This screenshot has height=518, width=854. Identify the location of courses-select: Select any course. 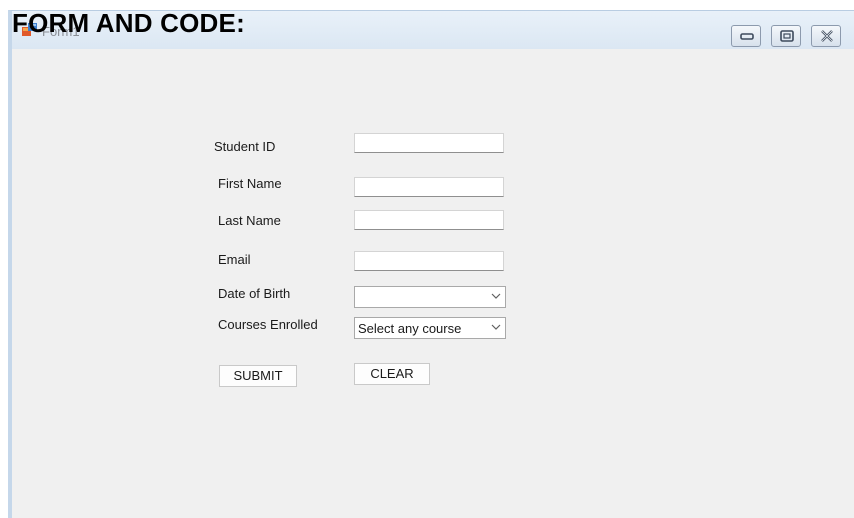
(430, 328).